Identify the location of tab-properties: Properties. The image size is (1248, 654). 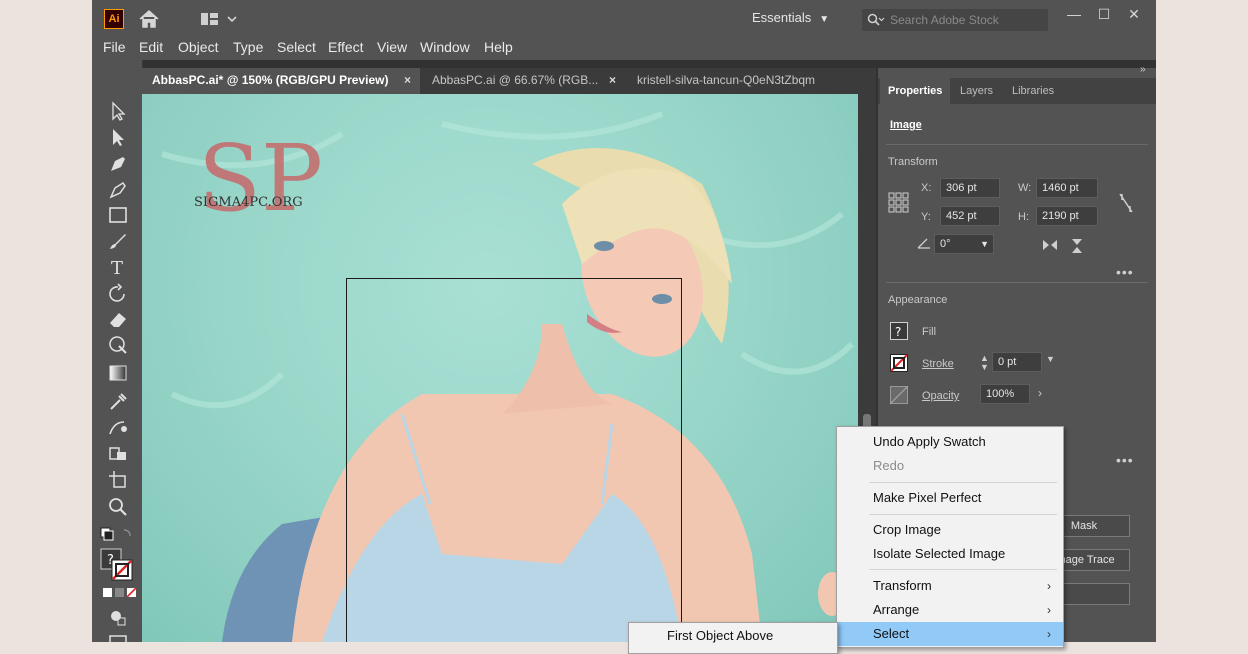
(915, 91).